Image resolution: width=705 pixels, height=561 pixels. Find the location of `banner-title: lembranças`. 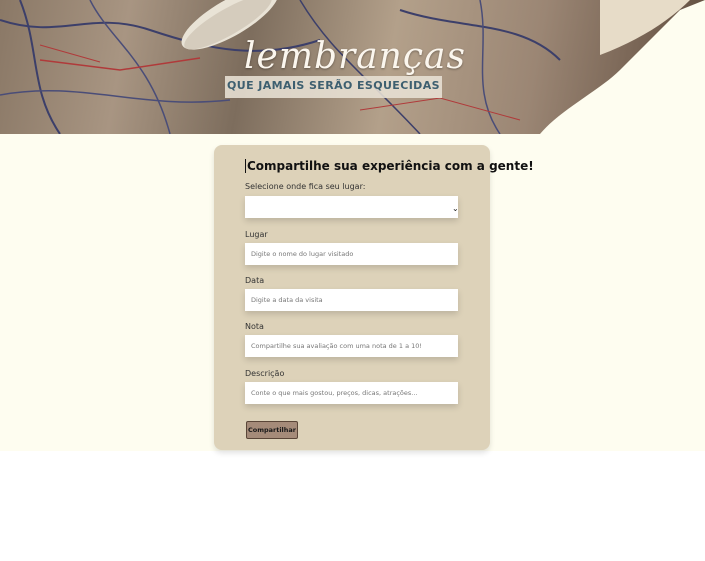

banner-title: lembranças is located at coordinates (355, 56).